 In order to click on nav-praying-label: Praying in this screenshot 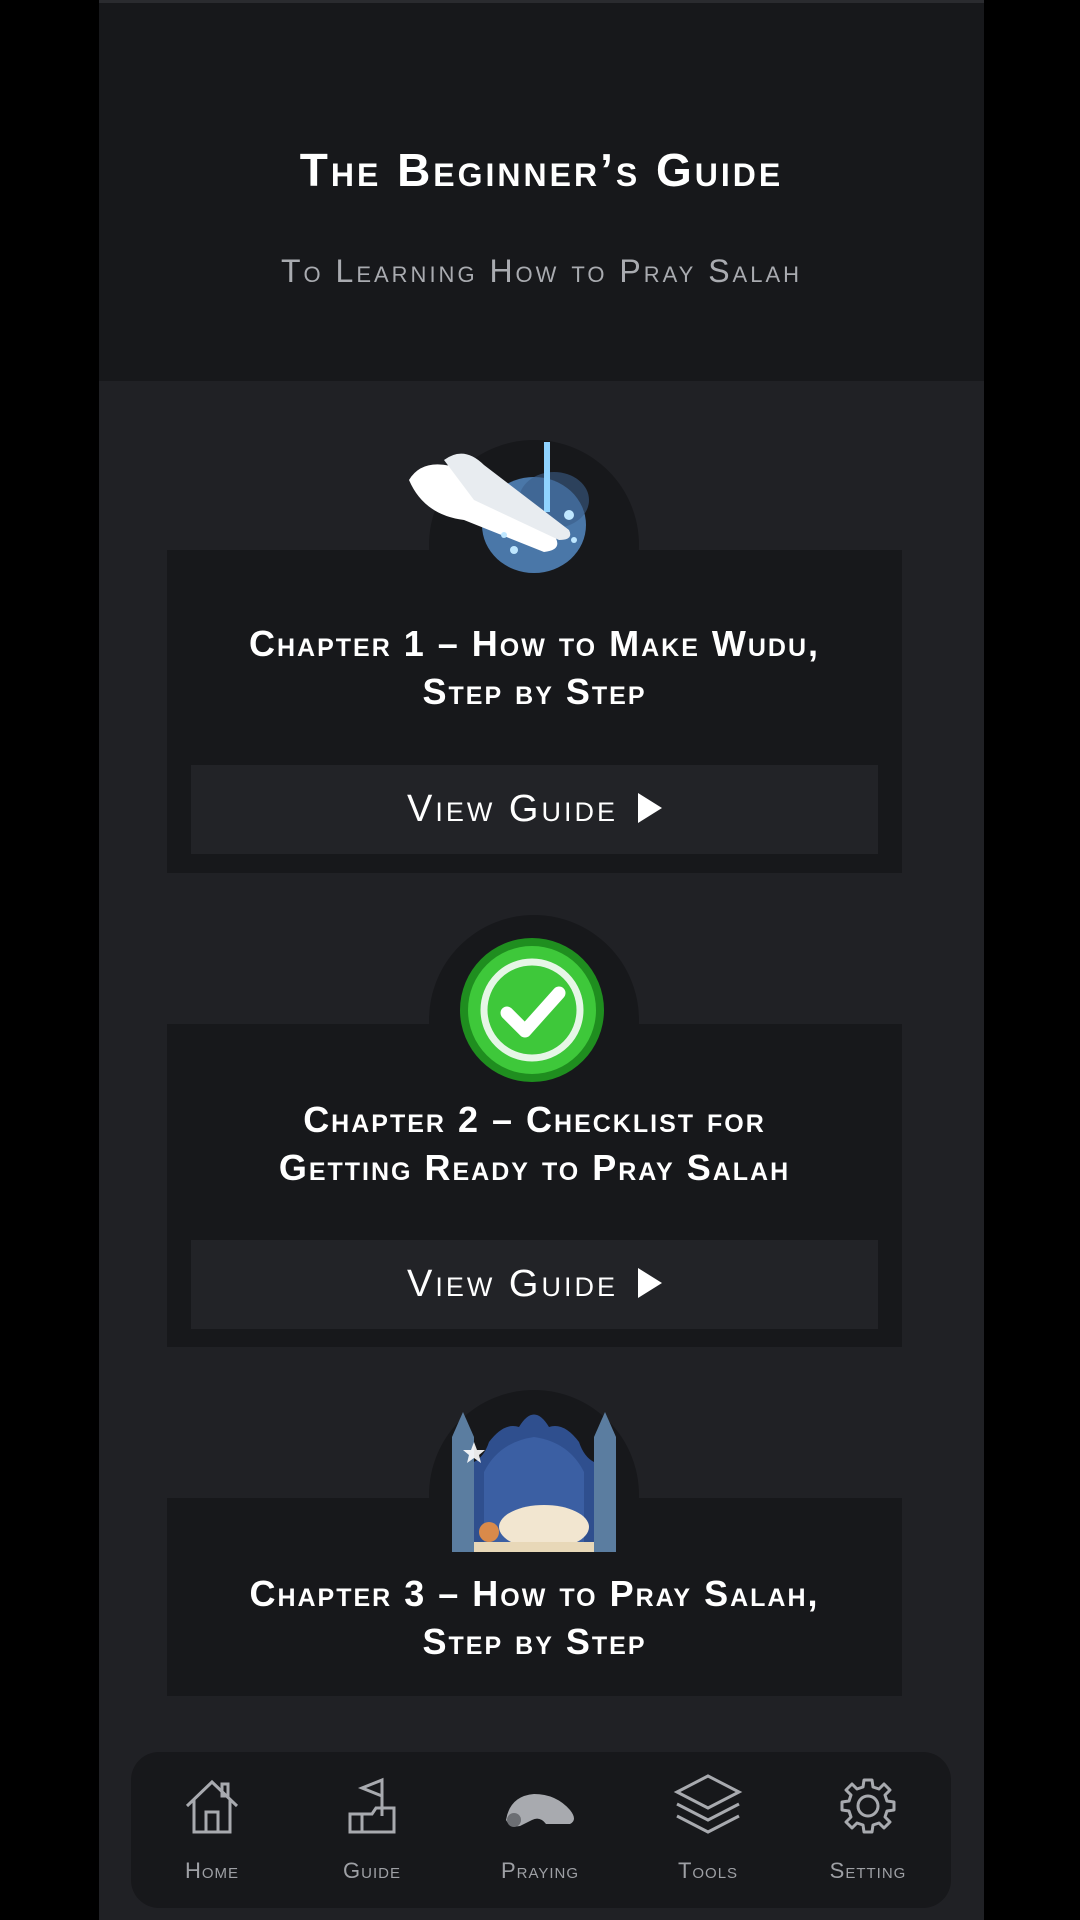, I will do `click(540, 1870)`.